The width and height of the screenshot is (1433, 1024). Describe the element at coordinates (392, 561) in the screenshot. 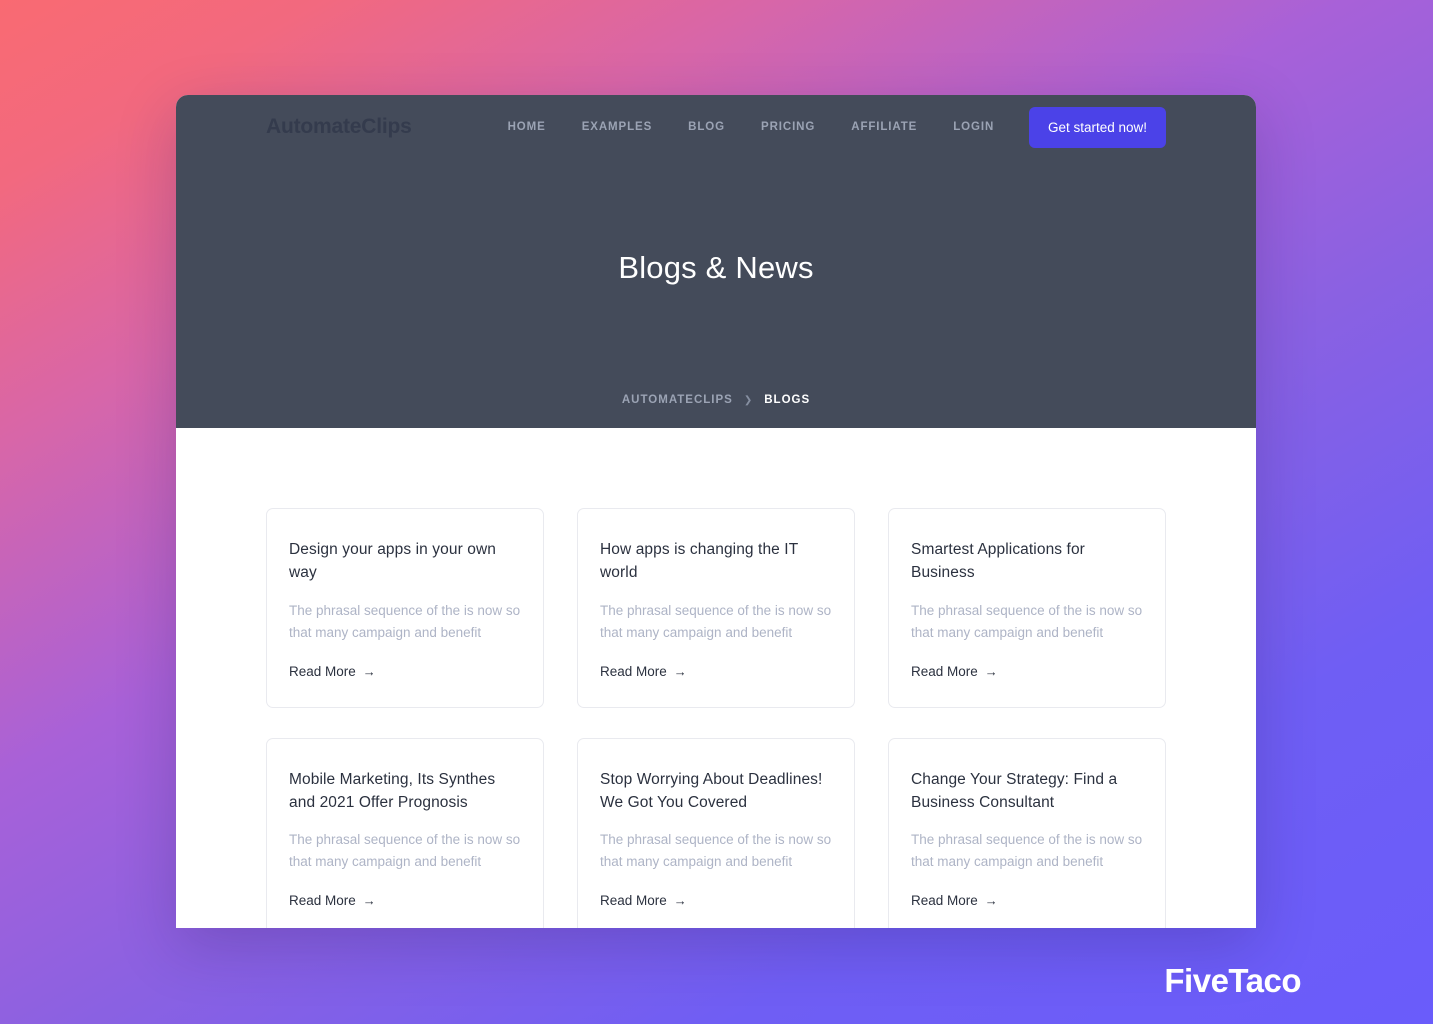

I see `blog-card-title: Design your apps in your own way` at that location.